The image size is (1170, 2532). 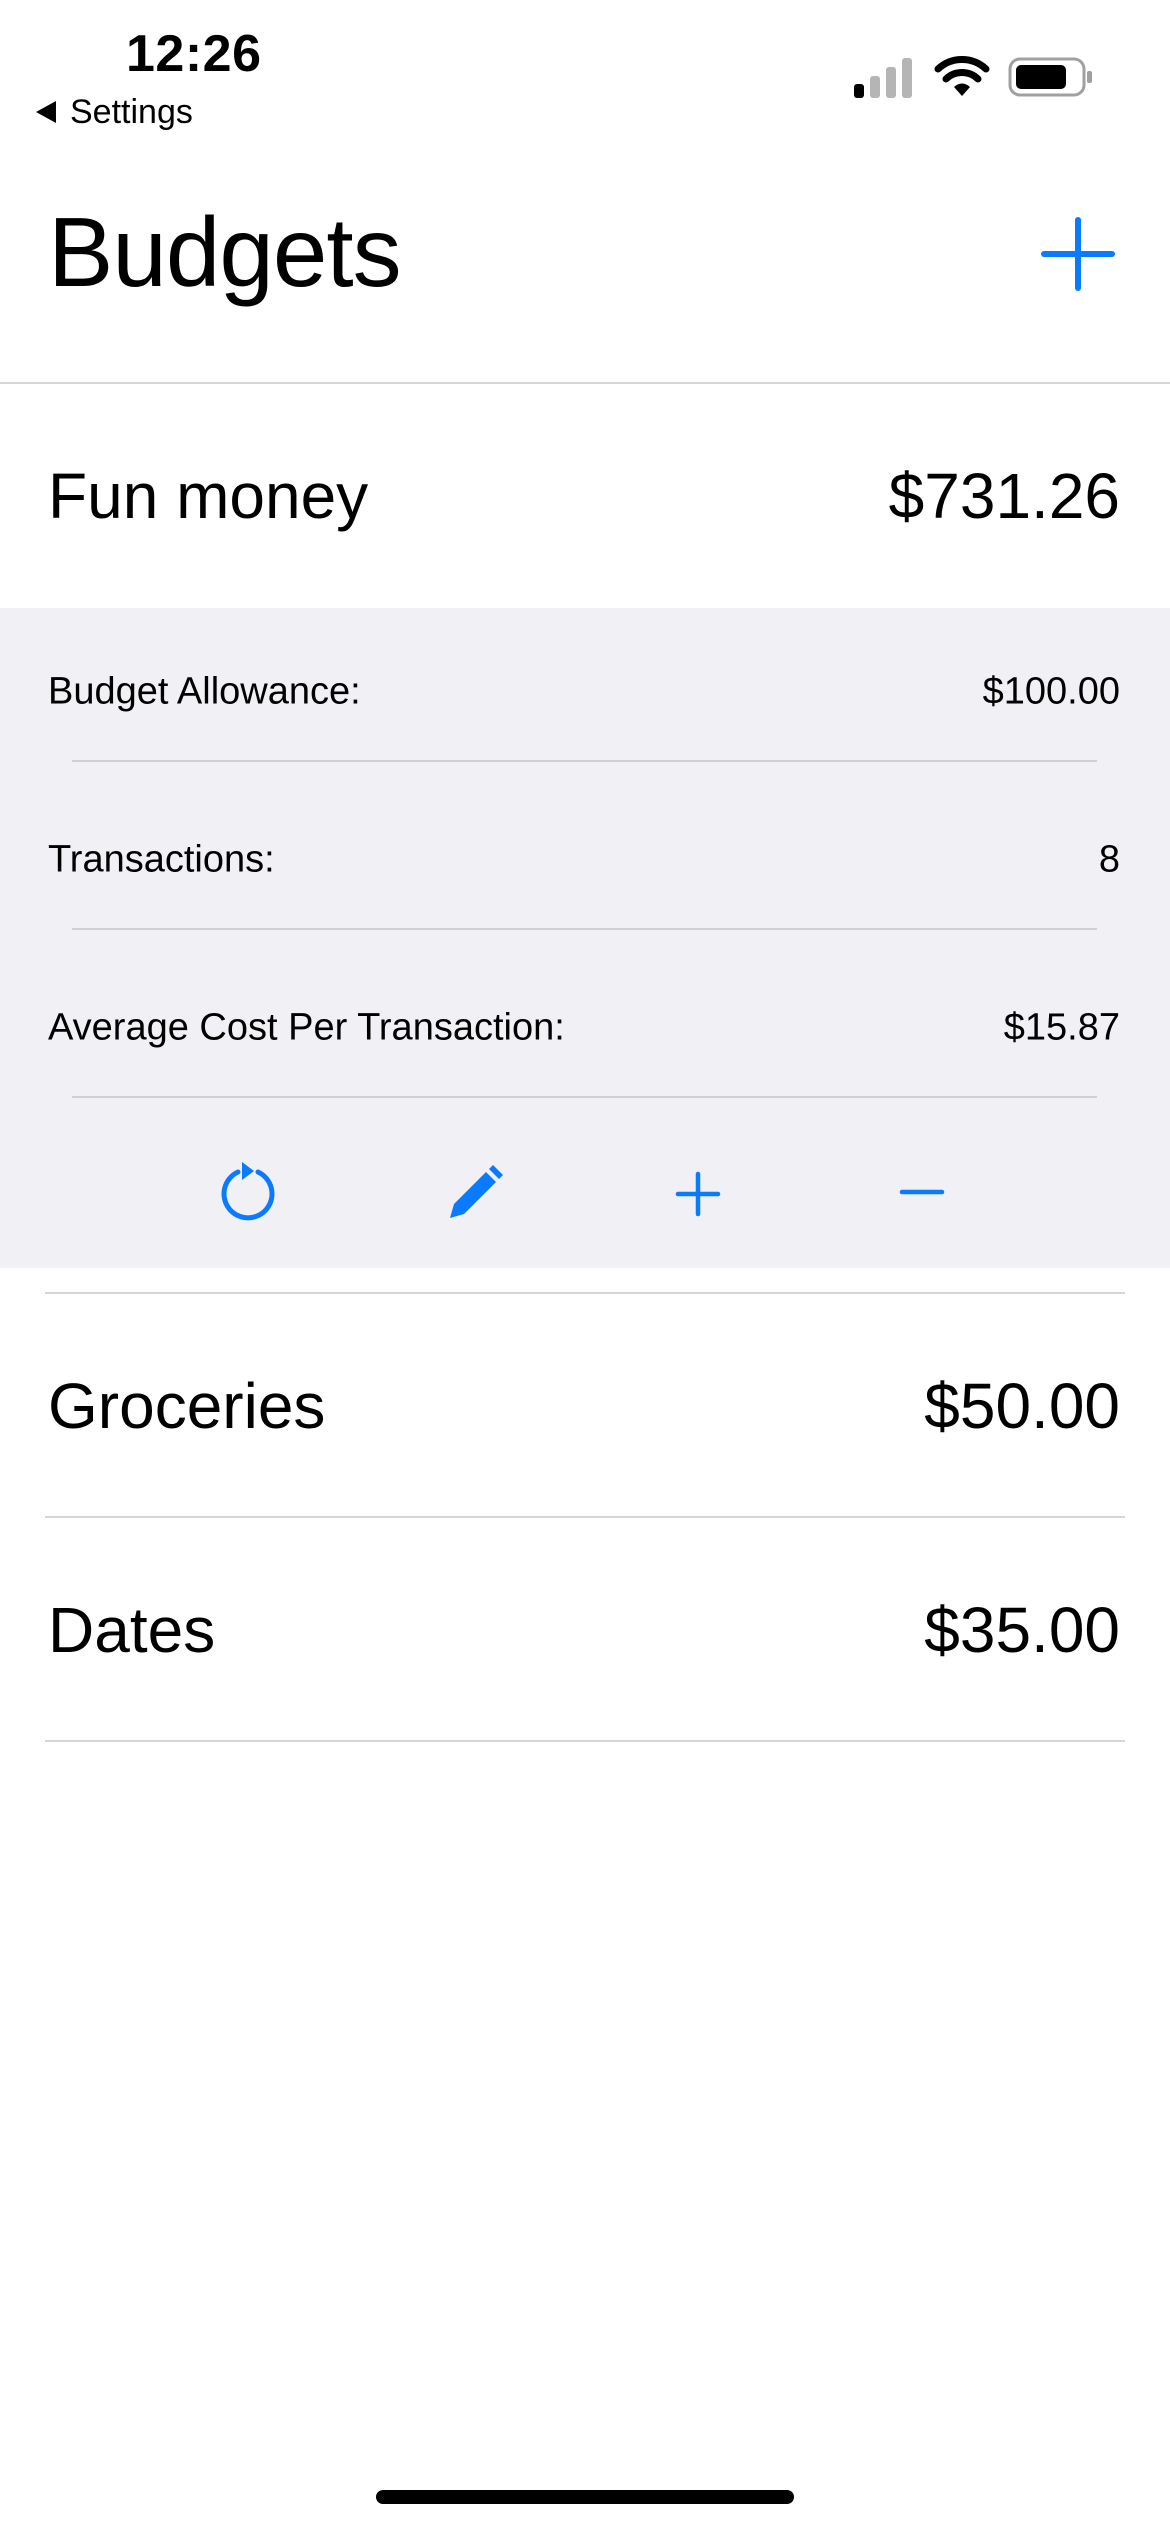 I want to click on reset-budget-button, so click(x=248, y=1194).